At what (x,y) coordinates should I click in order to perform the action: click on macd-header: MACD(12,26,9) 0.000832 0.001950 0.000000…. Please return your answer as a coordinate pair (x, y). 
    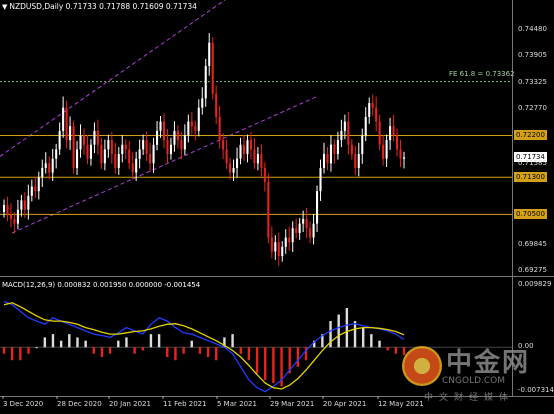
    Looking at the image, I should click on (101, 285).